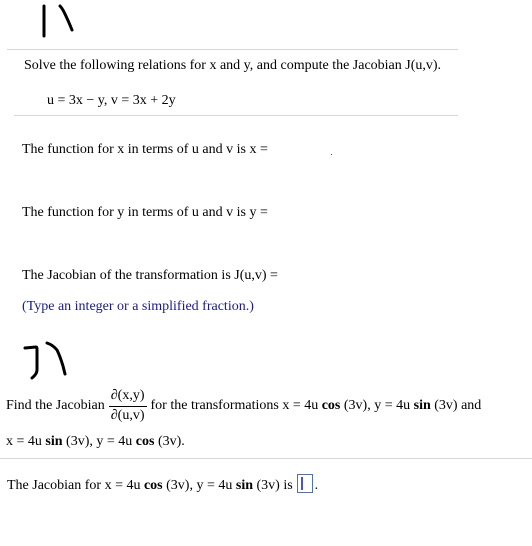 This screenshot has width=532, height=546. Describe the element at coordinates (145, 441) in the screenshot. I see `cos-function-2: cos` at that location.